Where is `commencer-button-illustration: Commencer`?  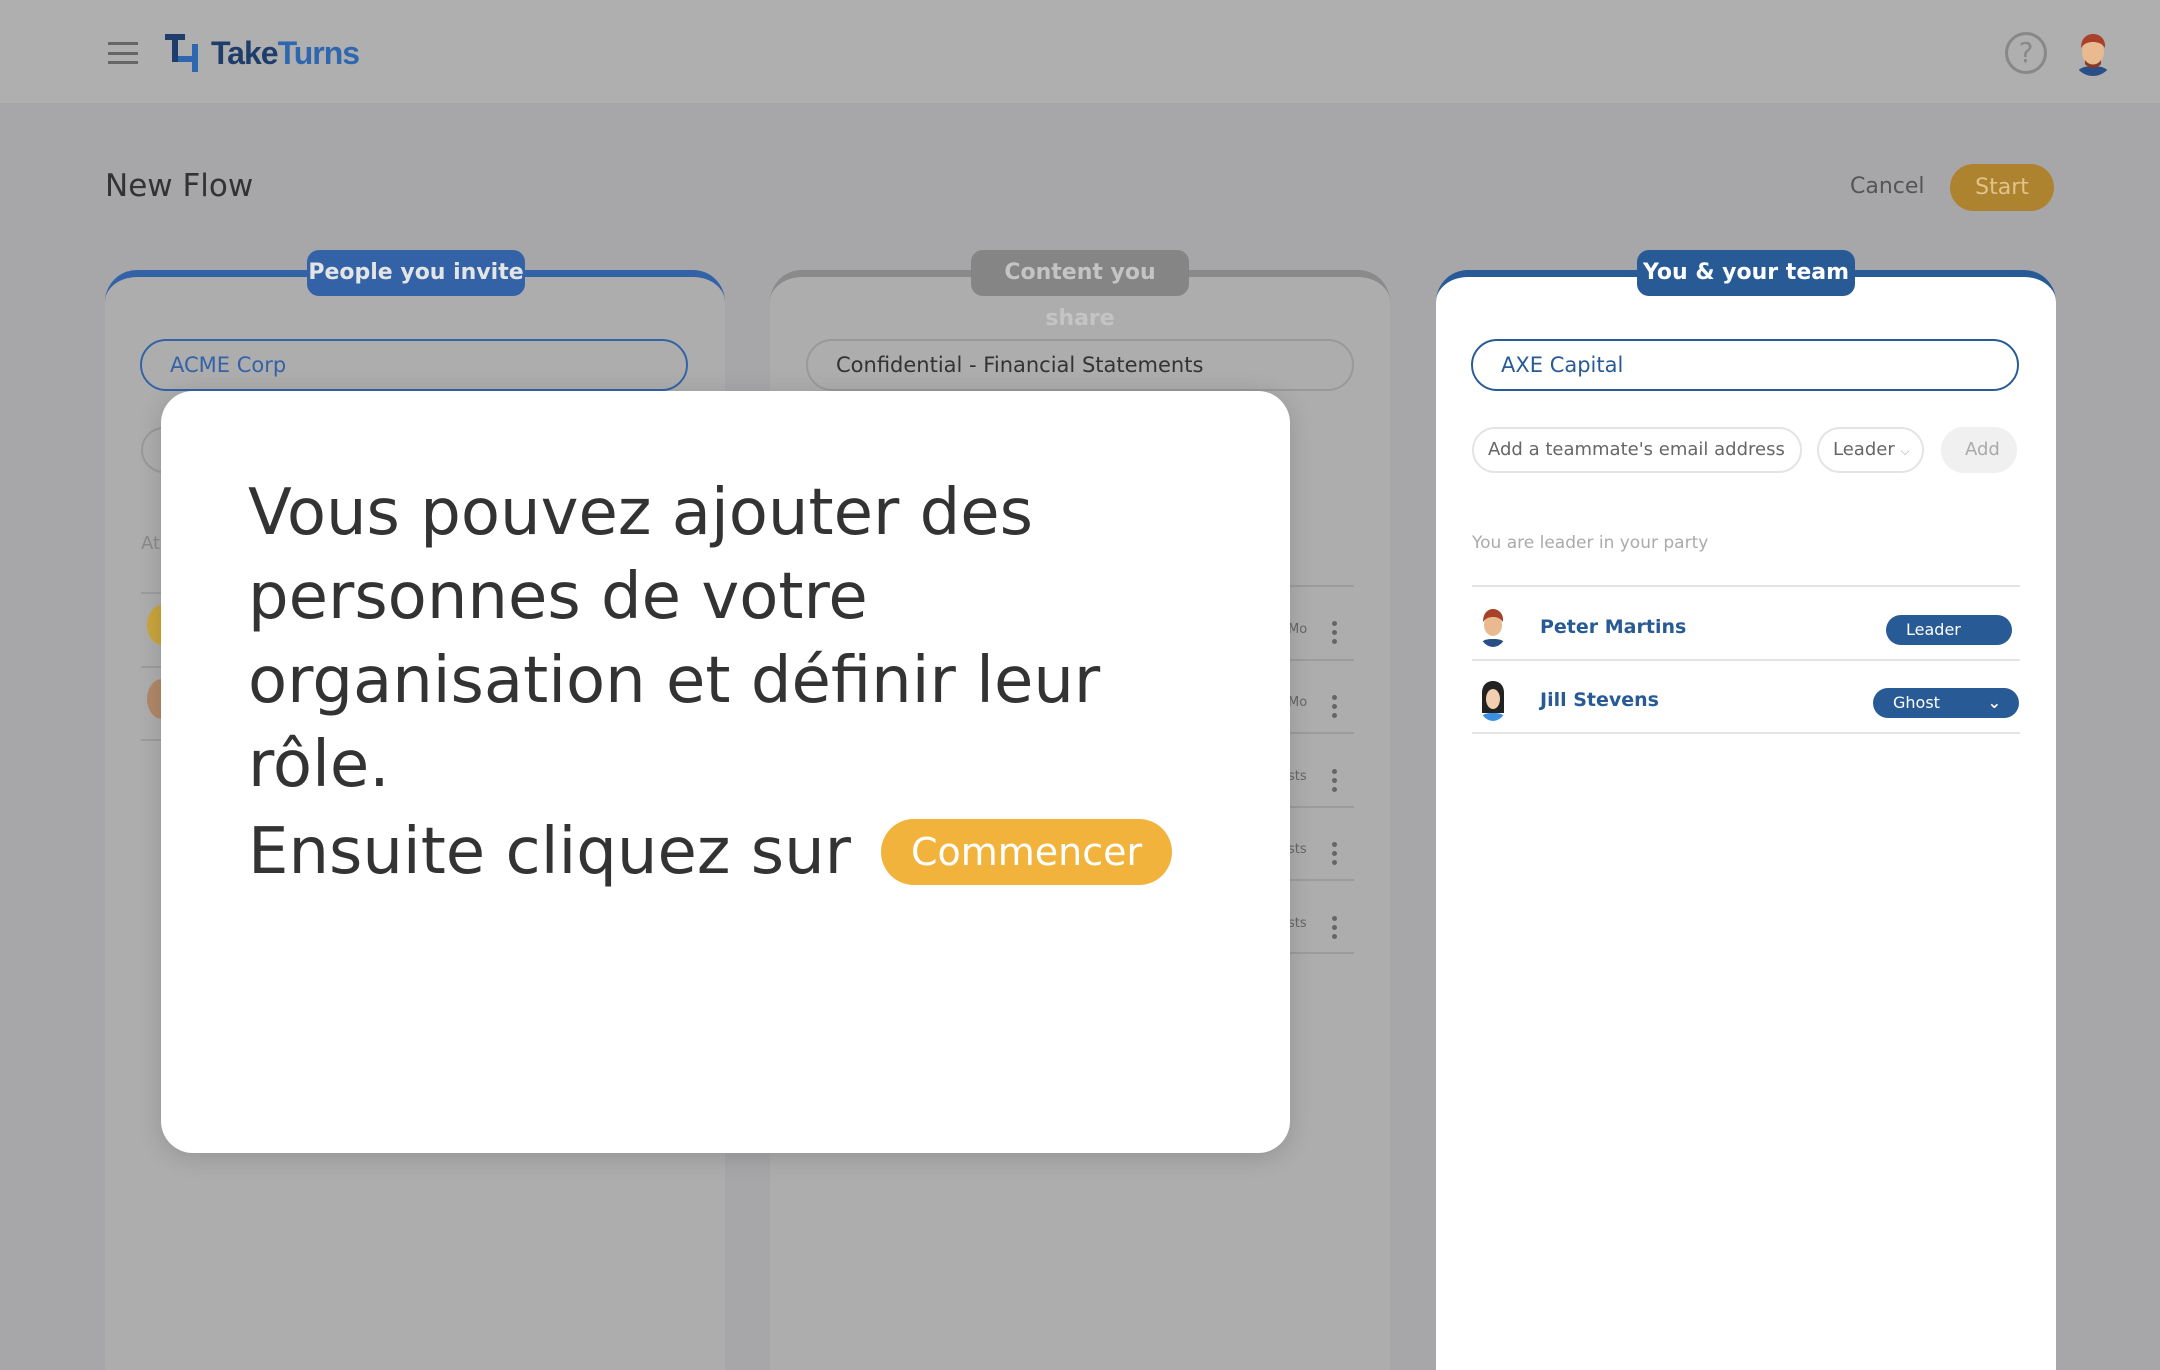 commencer-button-illustration: Commencer is located at coordinates (1026, 852).